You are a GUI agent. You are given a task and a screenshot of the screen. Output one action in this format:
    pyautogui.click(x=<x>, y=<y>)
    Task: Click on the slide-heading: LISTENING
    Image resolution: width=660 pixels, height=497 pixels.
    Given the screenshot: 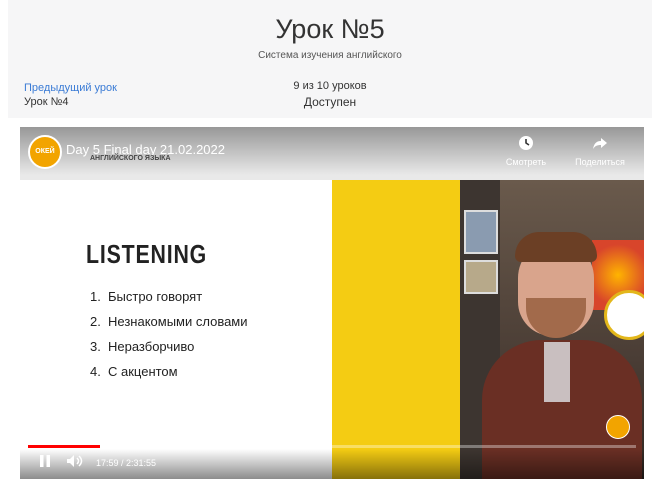 What is the action you would take?
    pyautogui.click(x=147, y=254)
    